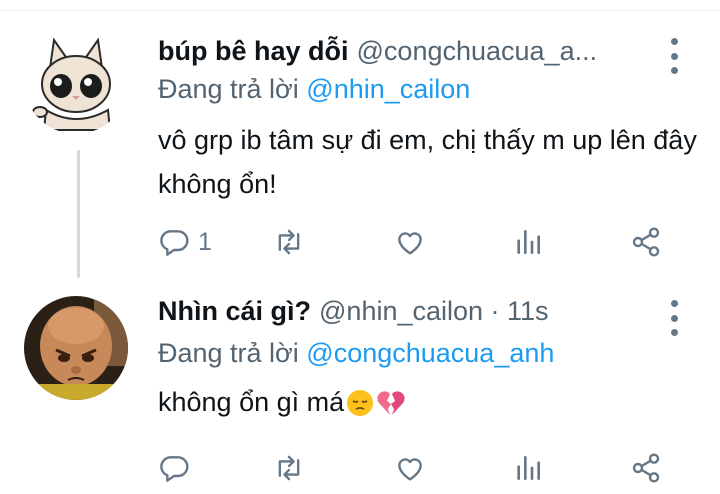 The image size is (720, 494). What do you see at coordinates (205, 241) in the screenshot?
I see `reply-count: 1` at bounding box center [205, 241].